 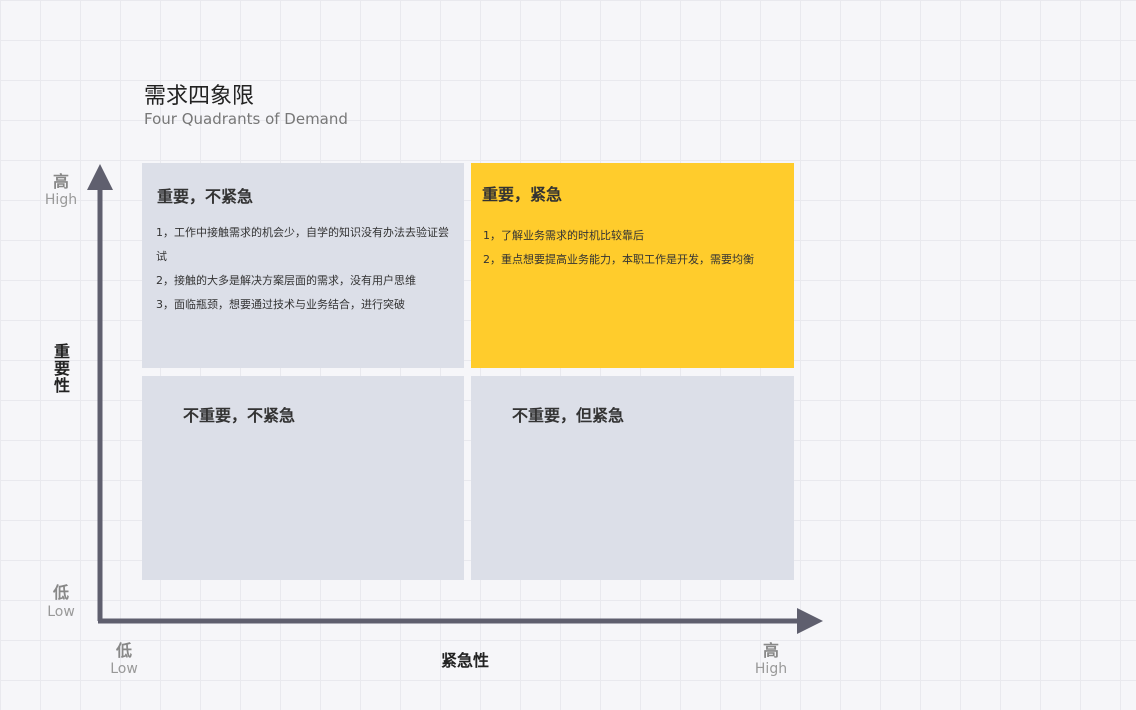 What do you see at coordinates (60, 181) in the screenshot?
I see `y-axis-high-label: 高` at bounding box center [60, 181].